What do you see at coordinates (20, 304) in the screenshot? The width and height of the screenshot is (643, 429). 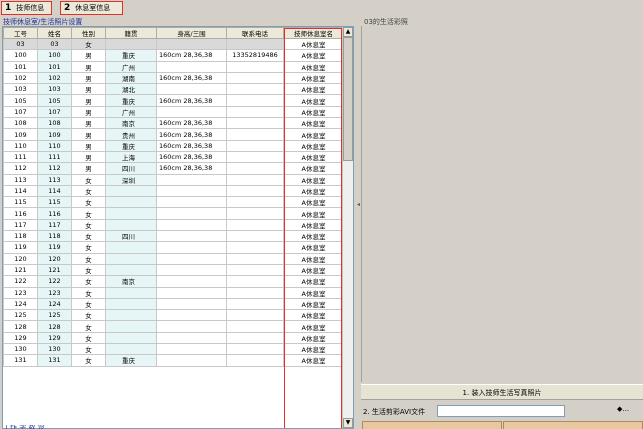 I see `table-cell-id: 124` at bounding box center [20, 304].